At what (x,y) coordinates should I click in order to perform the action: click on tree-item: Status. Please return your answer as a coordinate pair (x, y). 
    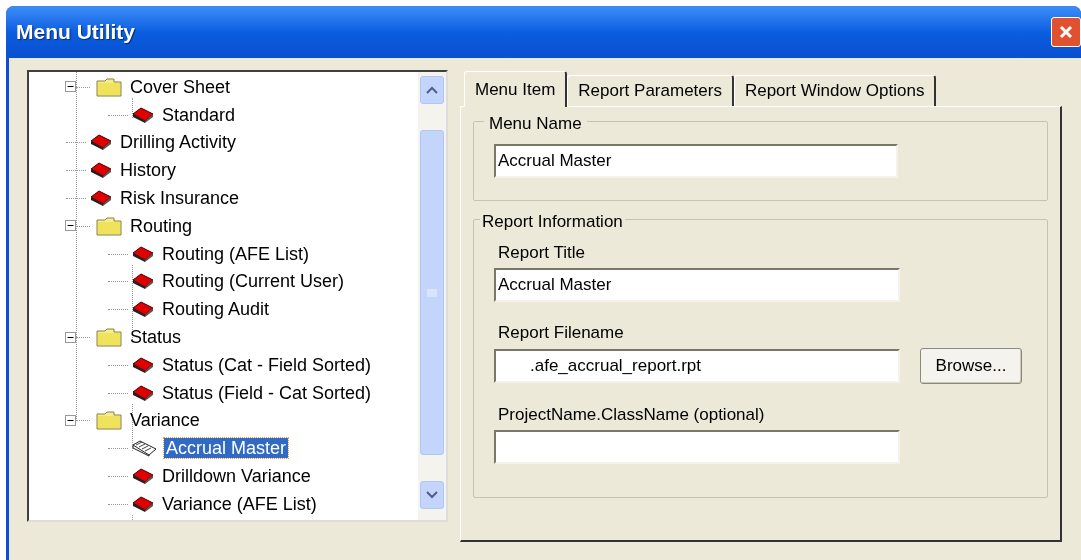
    Looking at the image, I should click on (156, 337).